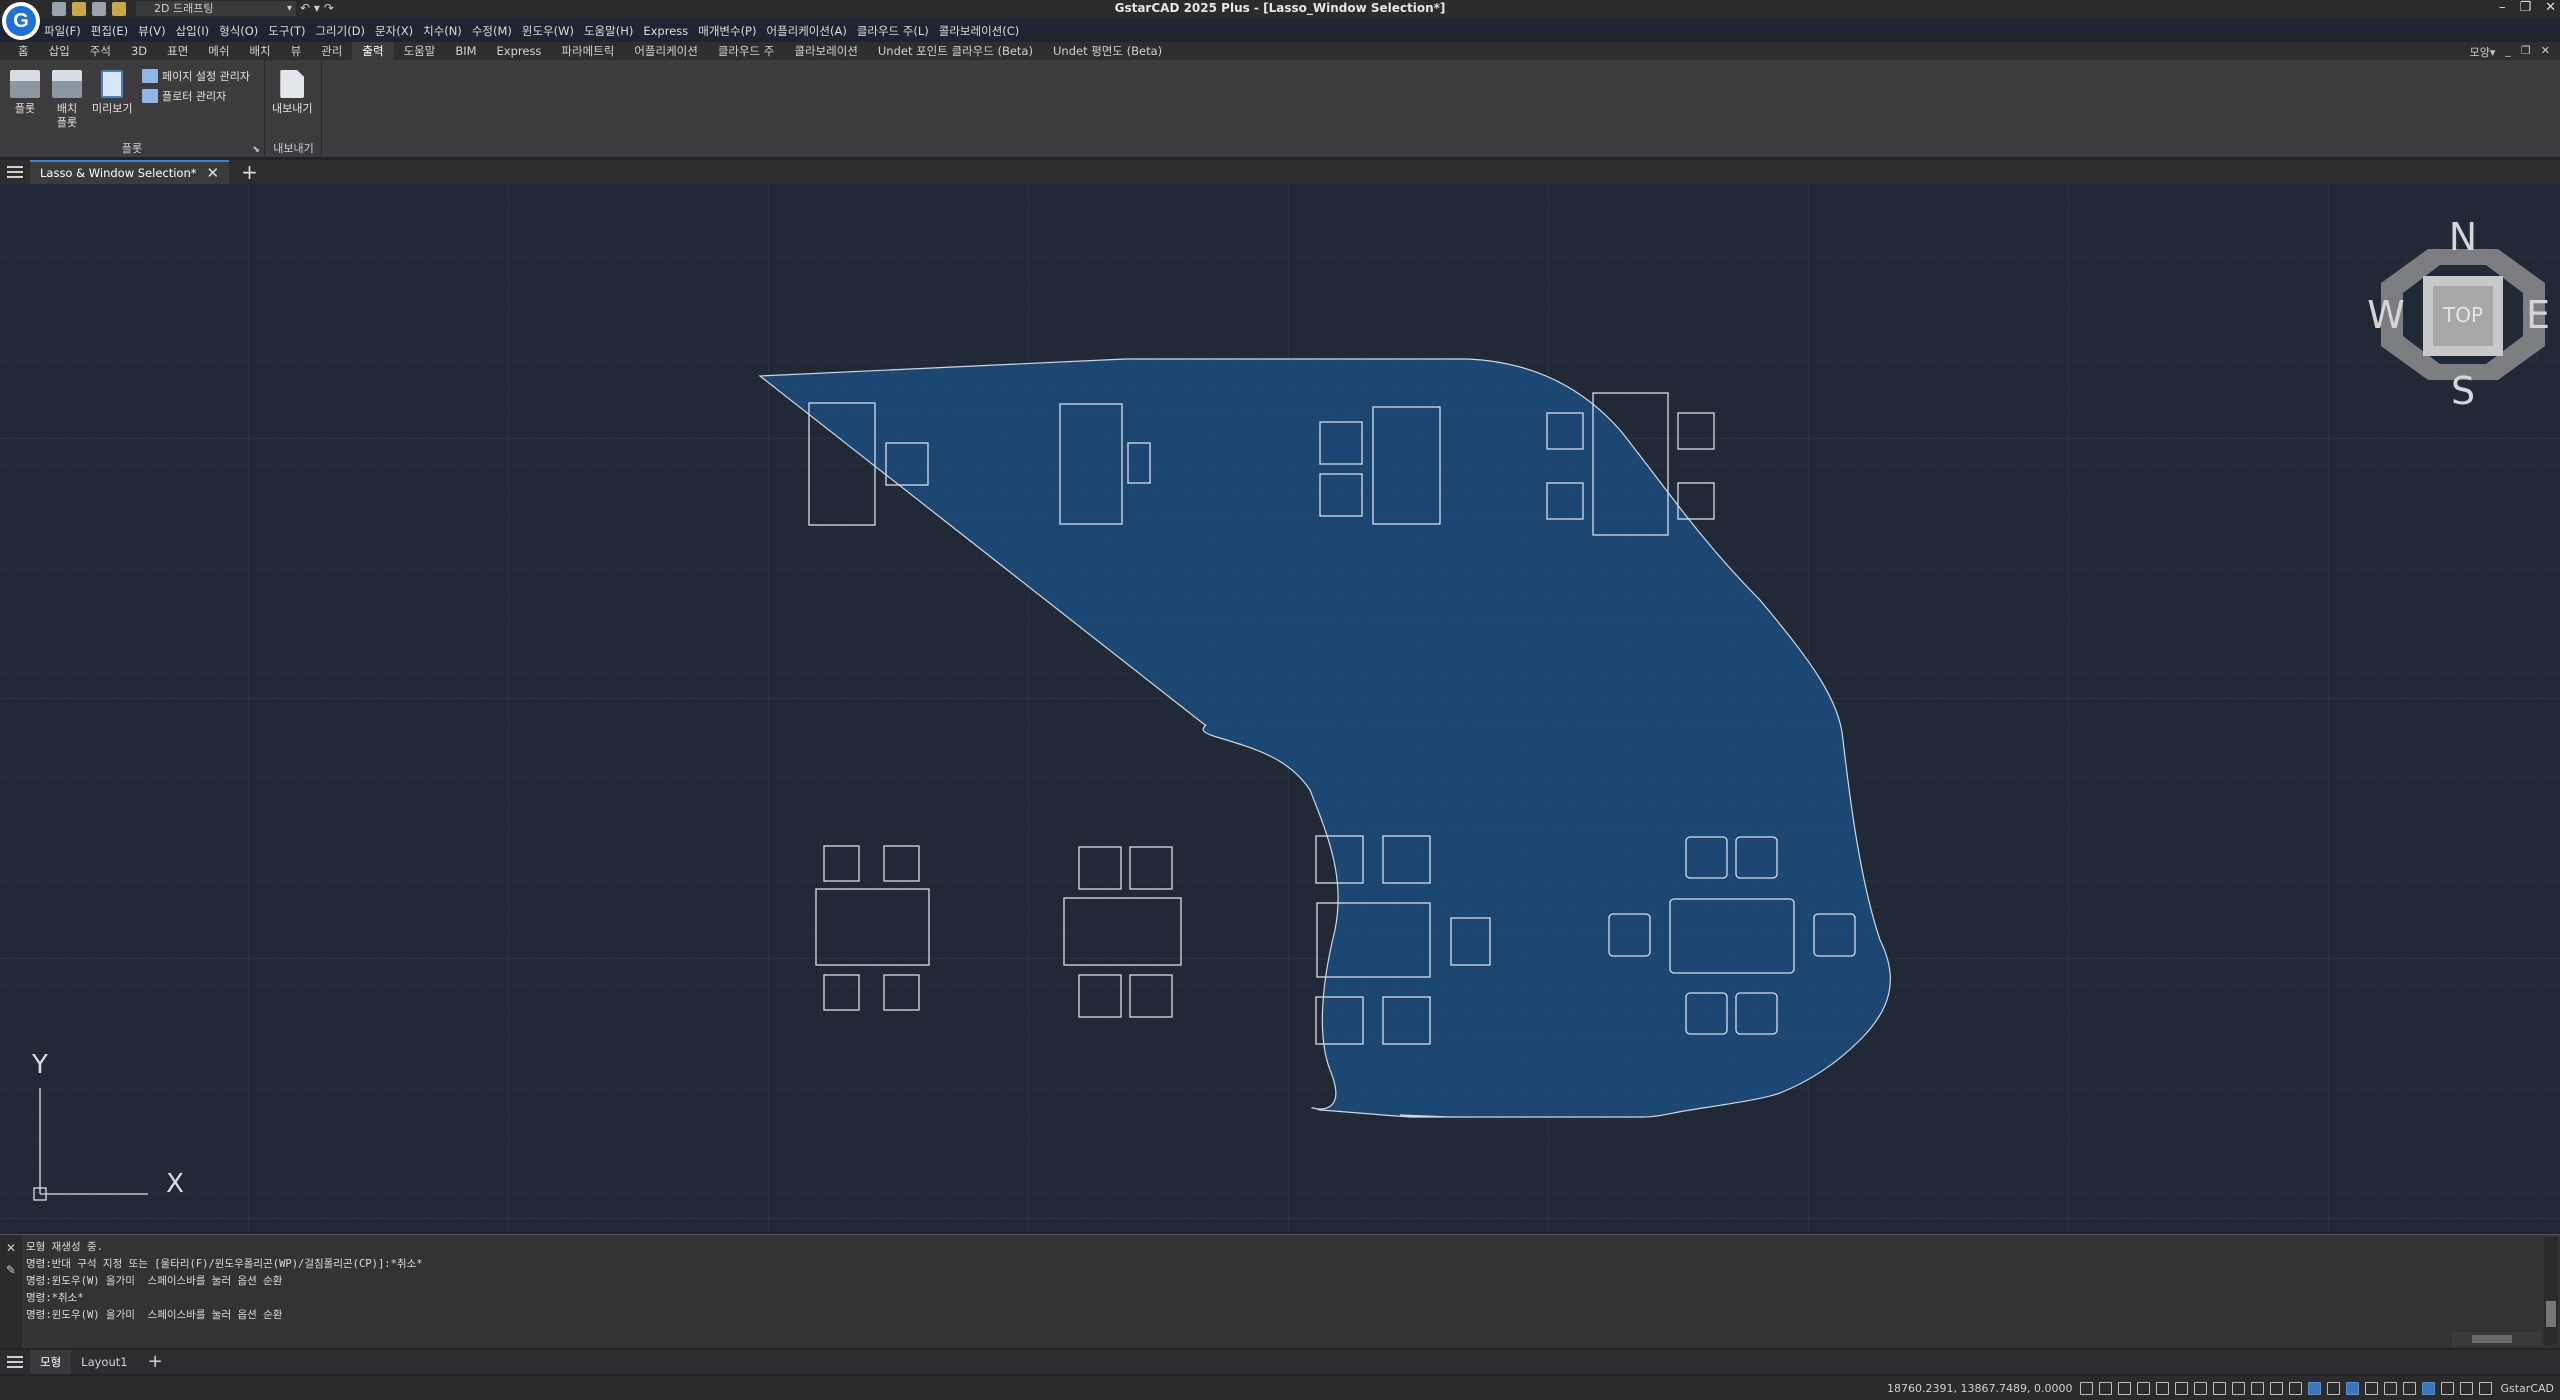  I want to click on layout-tabs: 모형 Layout1 +, so click(1280, 1362).